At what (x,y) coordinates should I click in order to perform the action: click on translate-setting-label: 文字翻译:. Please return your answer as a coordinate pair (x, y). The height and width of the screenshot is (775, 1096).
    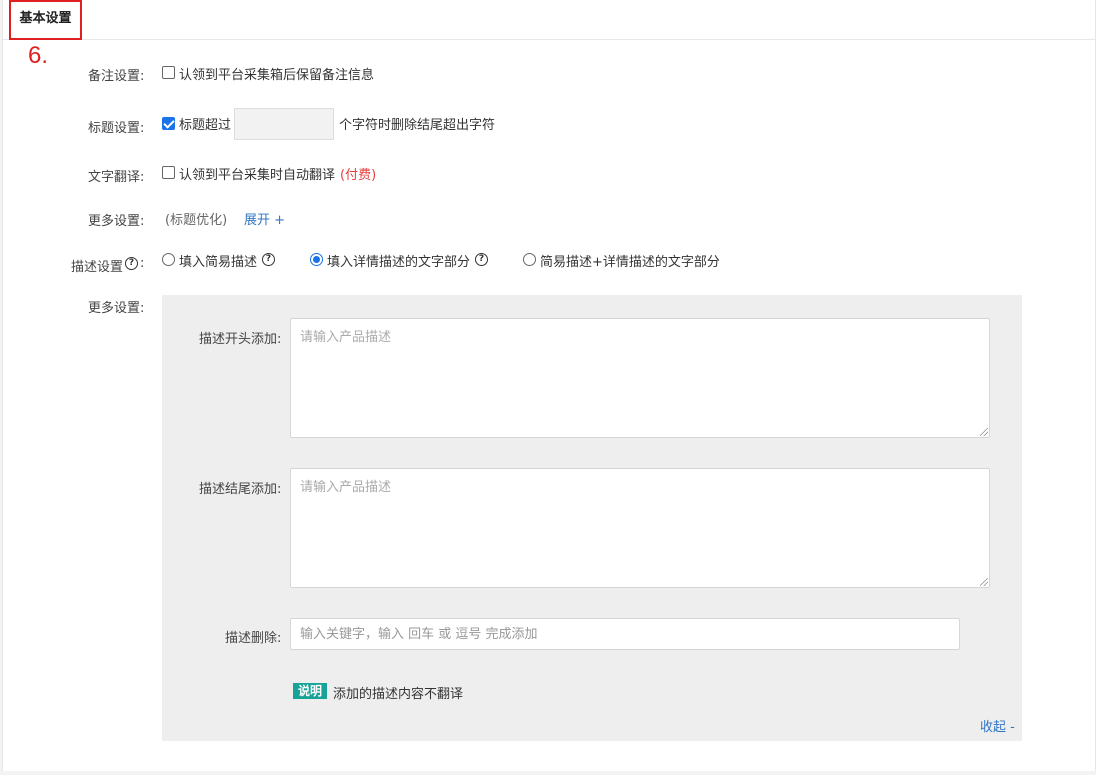
    Looking at the image, I should click on (116, 177).